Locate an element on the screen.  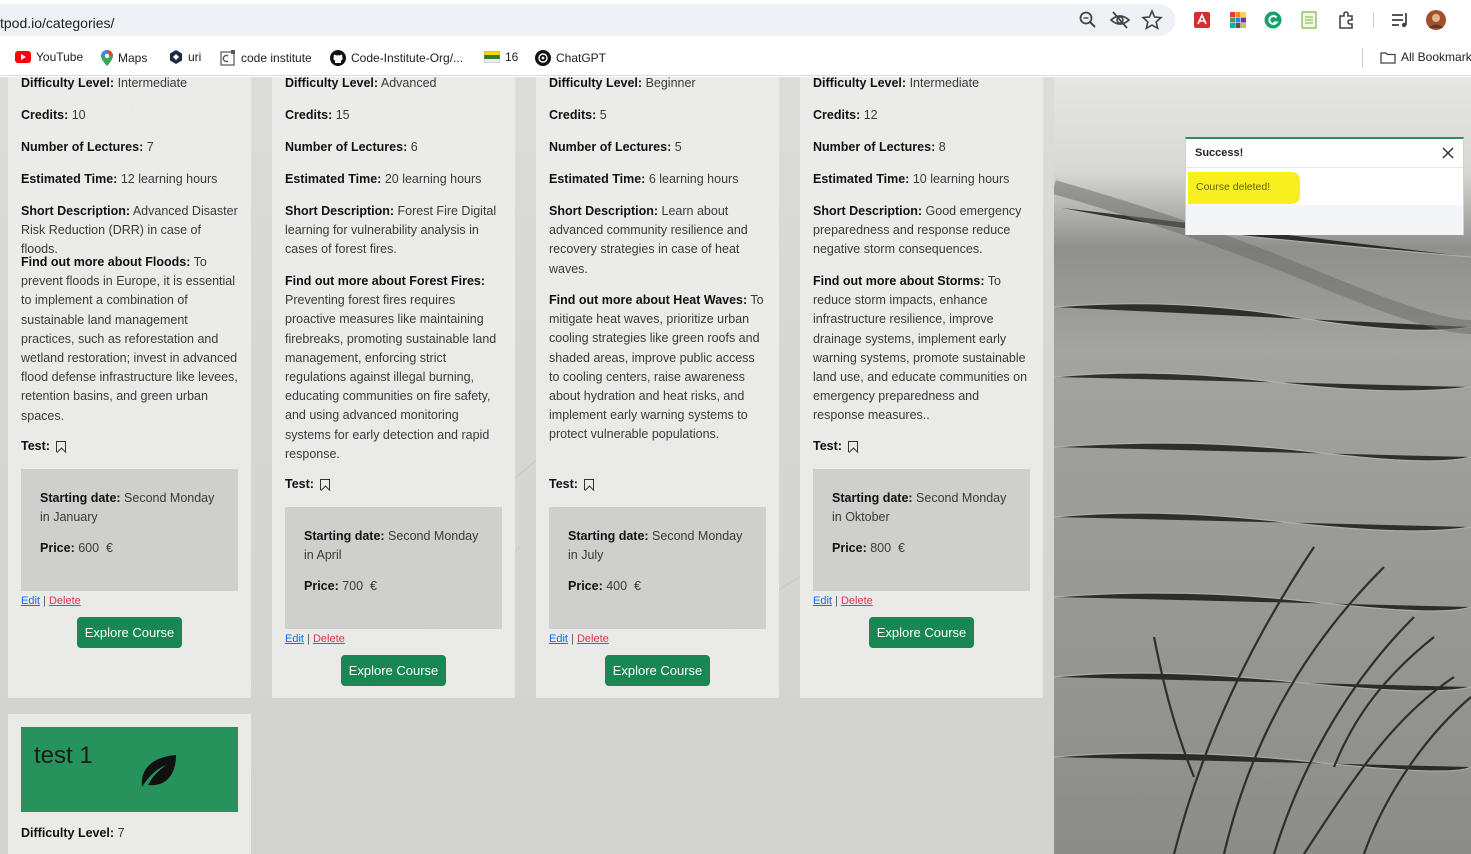
credits-row: Credits: 12 is located at coordinates (845, 115).